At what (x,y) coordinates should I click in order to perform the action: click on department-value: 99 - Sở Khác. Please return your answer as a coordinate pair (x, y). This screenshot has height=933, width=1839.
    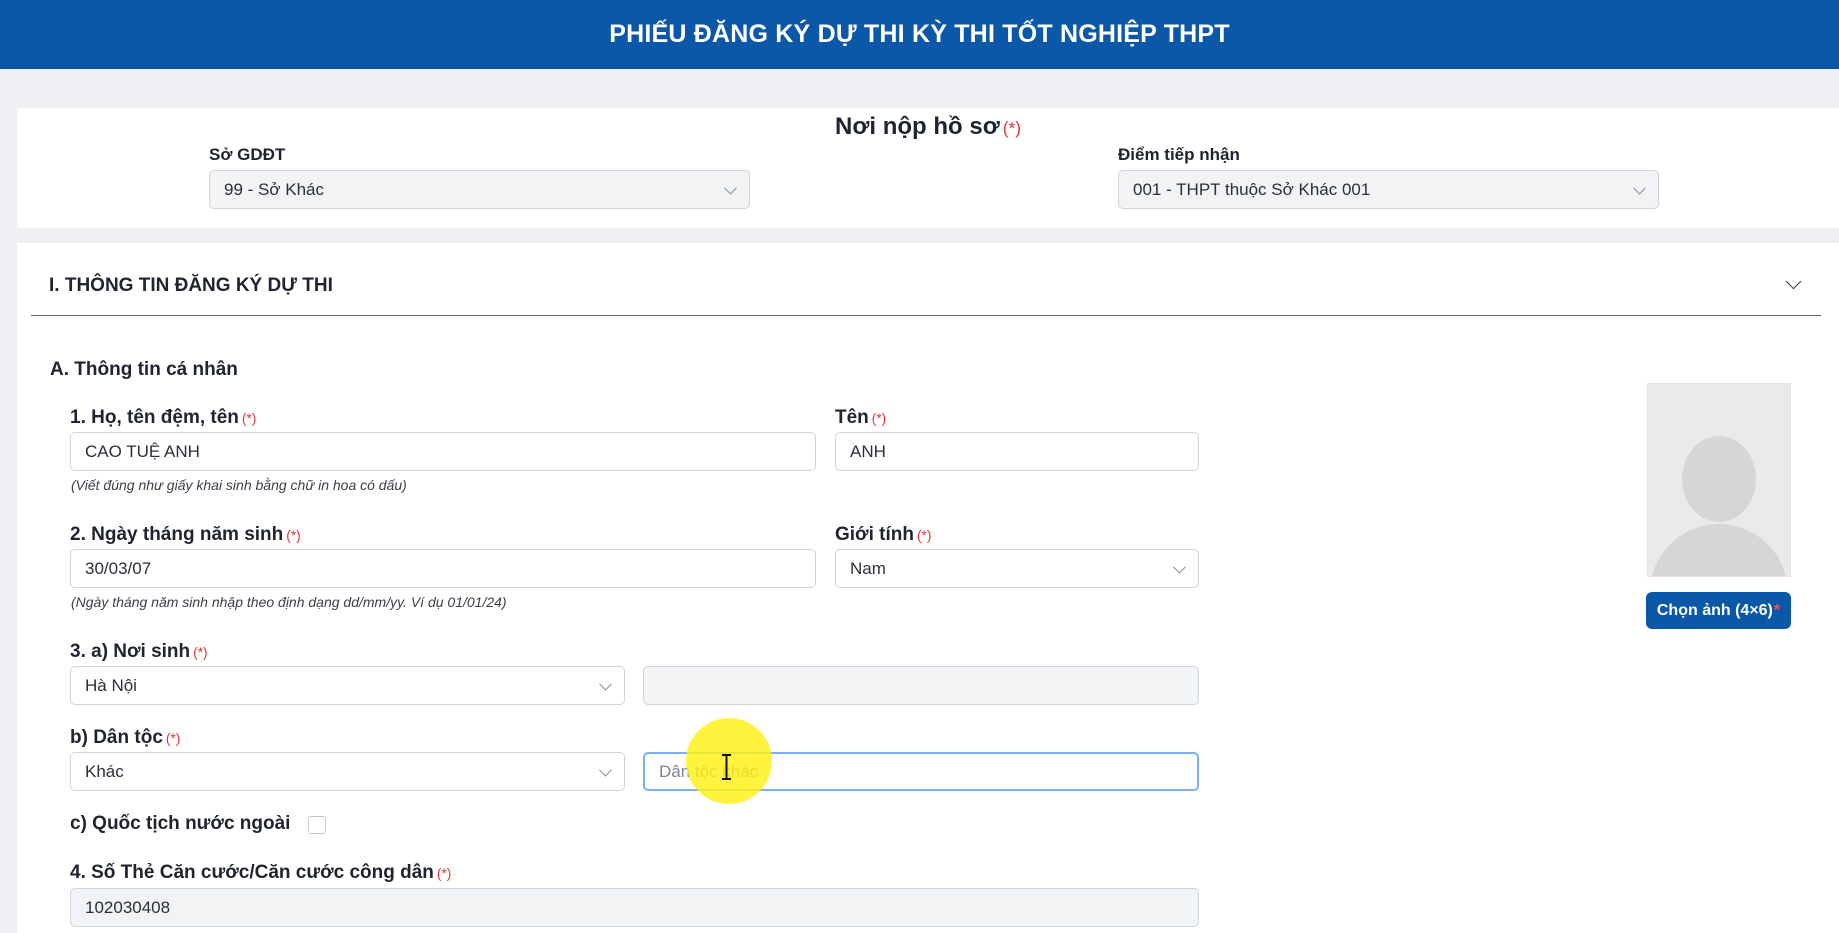
    Looking at the image, I should click on (274, 189).